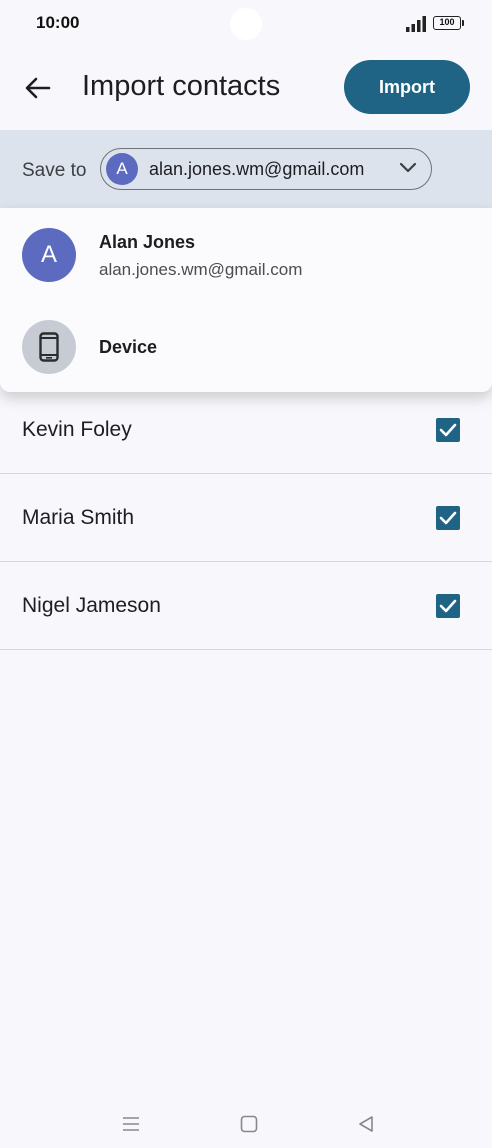  I want to click on phone-icon, so click(49, 347).